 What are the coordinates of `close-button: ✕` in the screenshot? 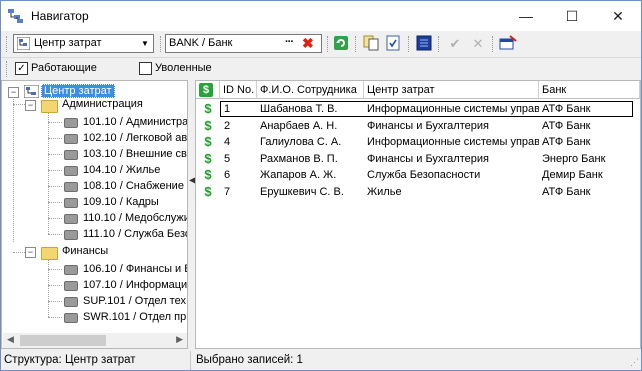 It's located at (618, 16).